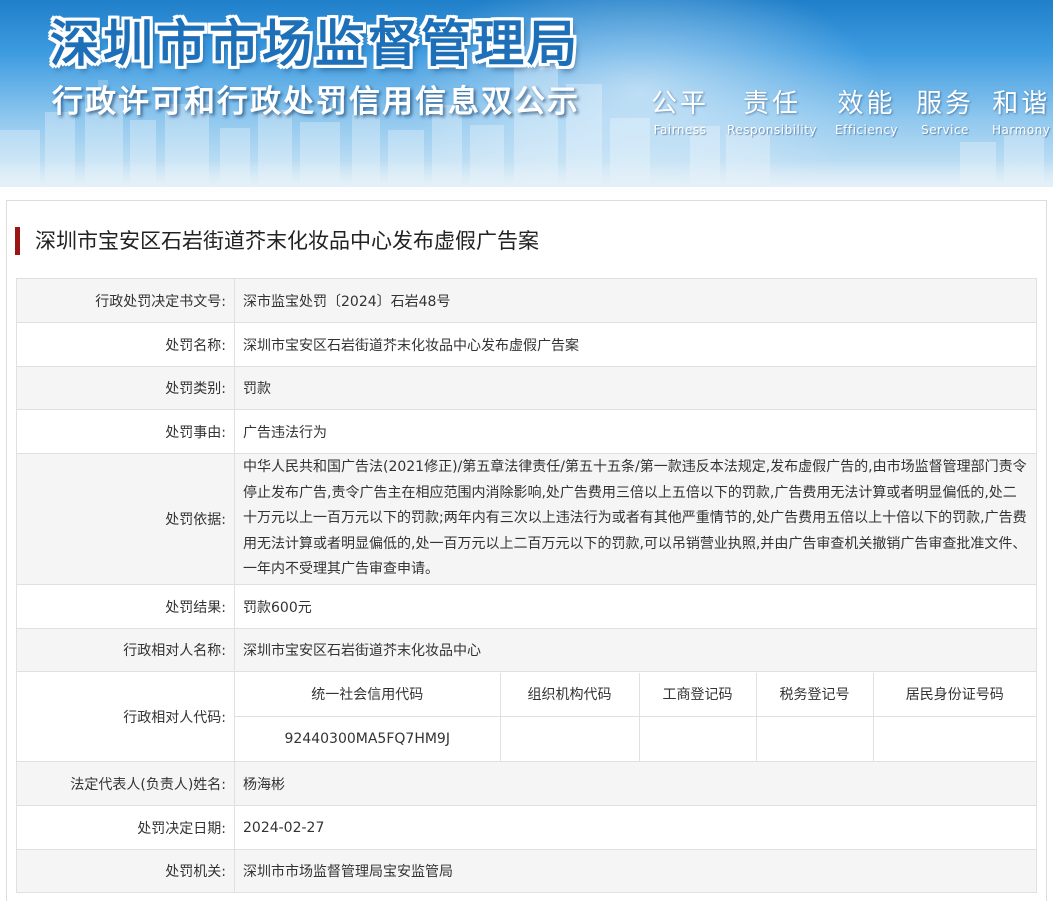 The height and width of the screenshot is (901, 1053). I want to click on table-row: 处罚决定日期: 2024-02-27, so click(526, 827).